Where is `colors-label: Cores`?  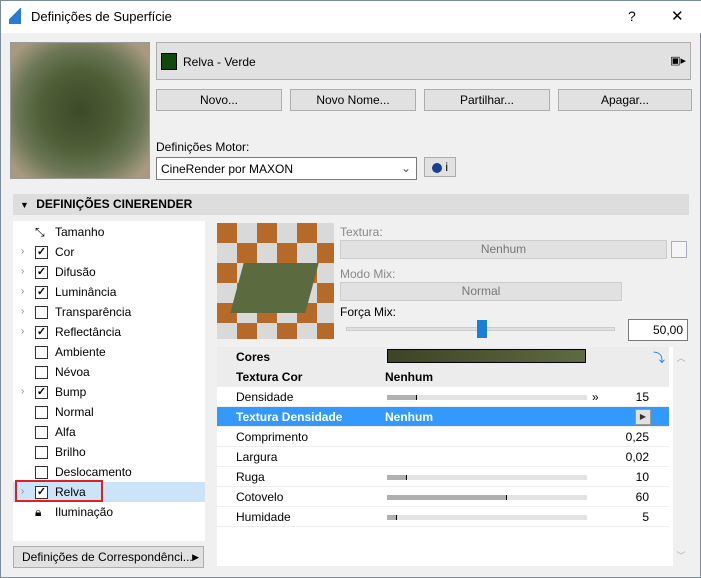
colors-label: Cores is located at coordinates (253, 357).